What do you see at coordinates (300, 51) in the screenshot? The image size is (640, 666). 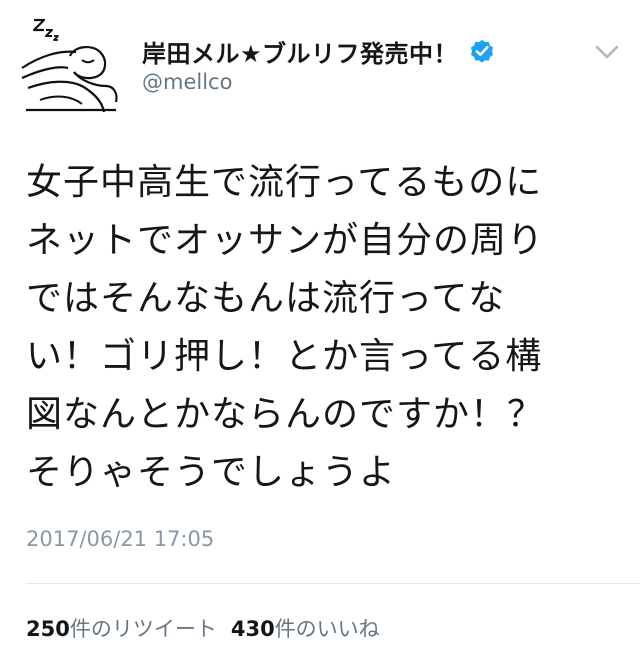 I see `display-name: 岸田メル★ブルリフ発売中！` at bounding box center [300, 51].